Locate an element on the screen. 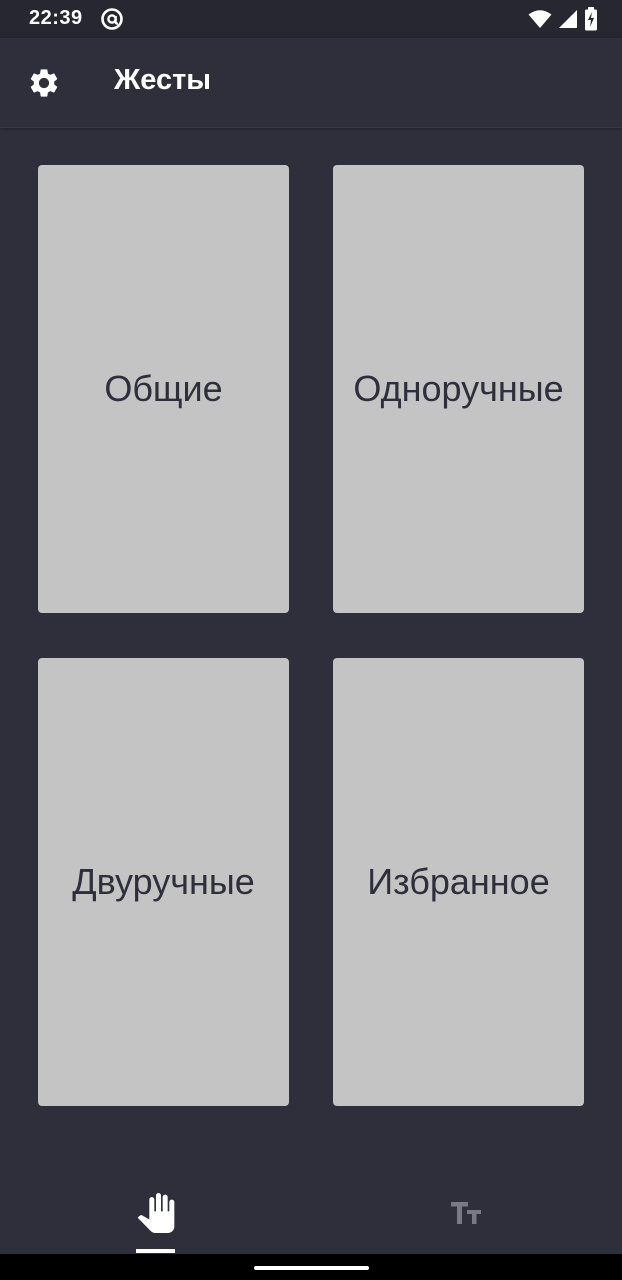  category-card-one-handed: Одноручные is located at coordinates (458, 389).